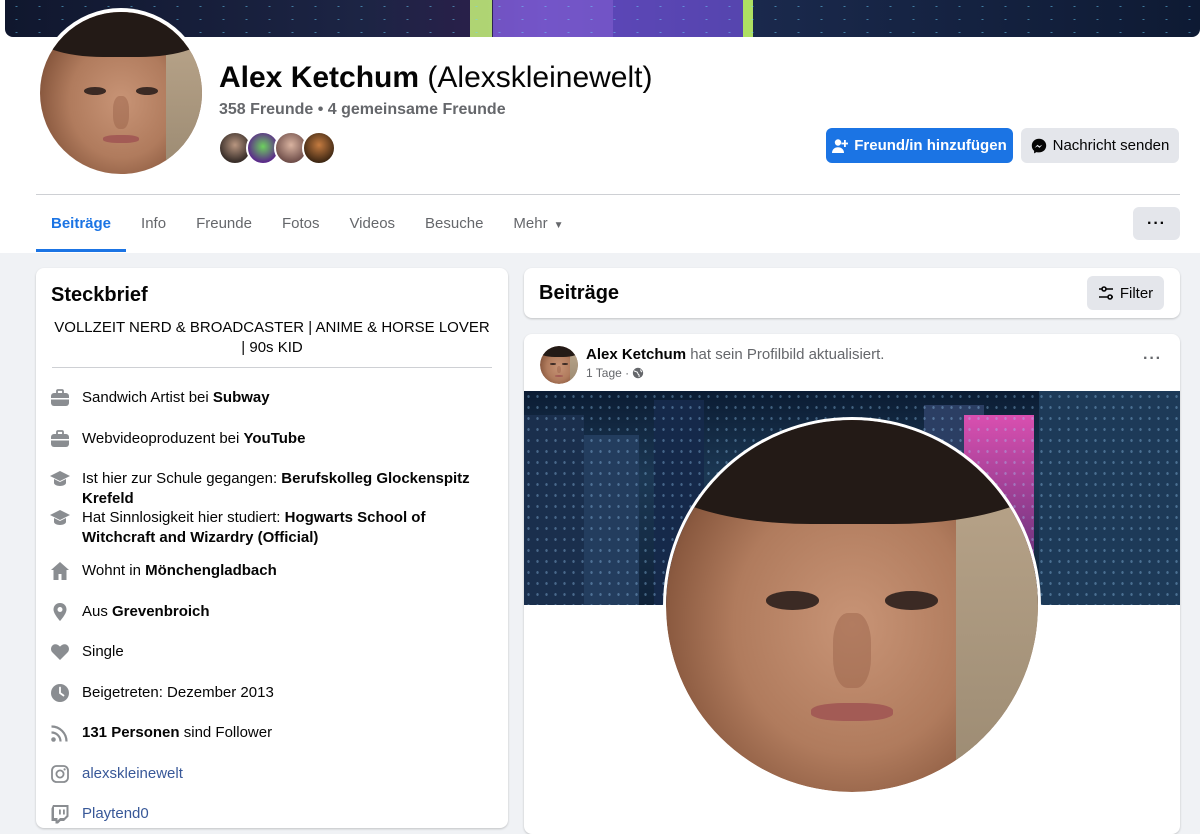  Describe the element at coordinates (275, 774) in the screenshot. I see `info-item-instagram: alexskleinewelt` at that location.